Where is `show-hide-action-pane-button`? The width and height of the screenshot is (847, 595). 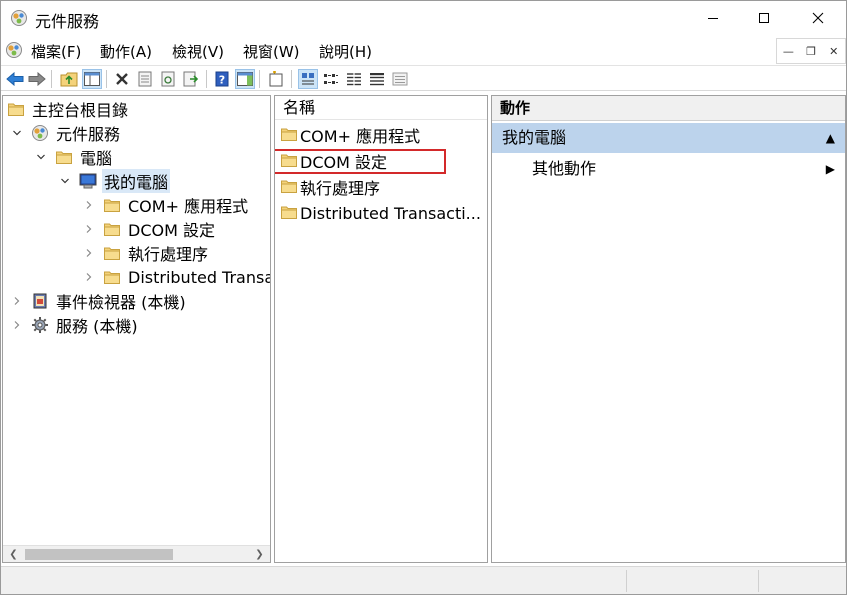
show-hide-action-pane-button is located at coordinates (245, 79).